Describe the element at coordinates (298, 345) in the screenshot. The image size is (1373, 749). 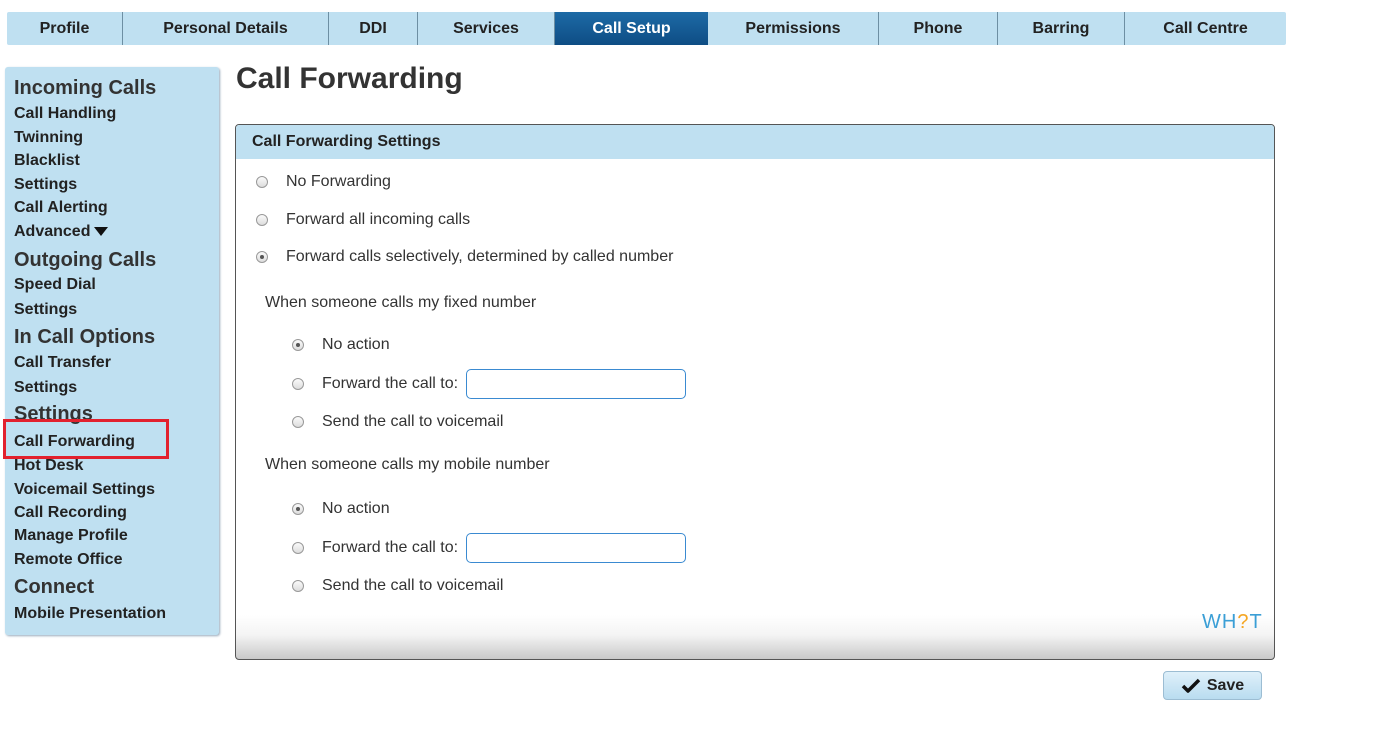
I see `radio-fixed-no-action` at that location.